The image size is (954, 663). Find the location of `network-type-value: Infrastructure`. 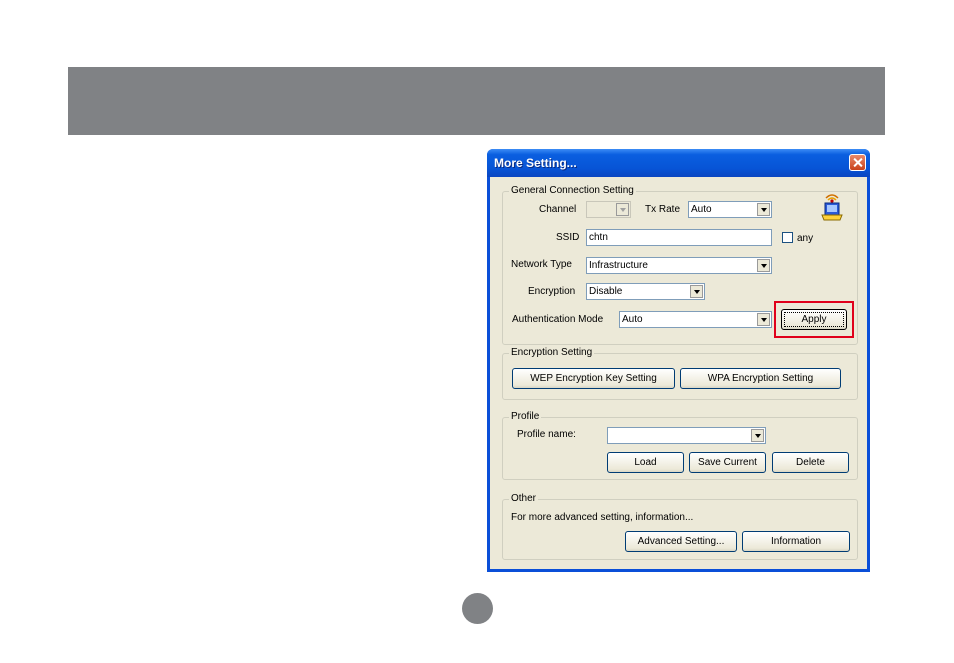

network-type-value: Infrastructure is located at coordinates (618, 265).